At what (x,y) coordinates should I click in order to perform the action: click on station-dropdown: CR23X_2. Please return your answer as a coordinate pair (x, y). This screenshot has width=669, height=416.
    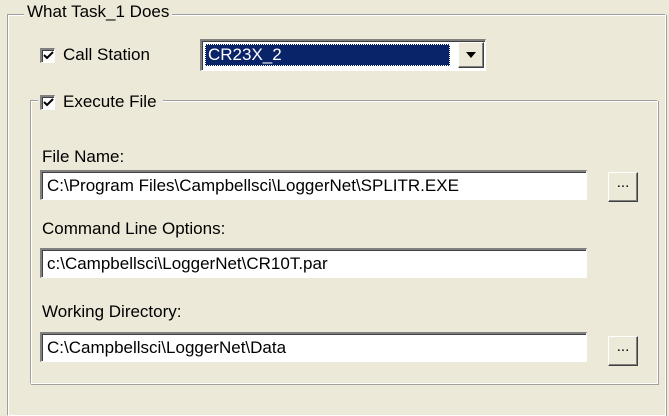
    Looking at the image, I should click on (343, 55).